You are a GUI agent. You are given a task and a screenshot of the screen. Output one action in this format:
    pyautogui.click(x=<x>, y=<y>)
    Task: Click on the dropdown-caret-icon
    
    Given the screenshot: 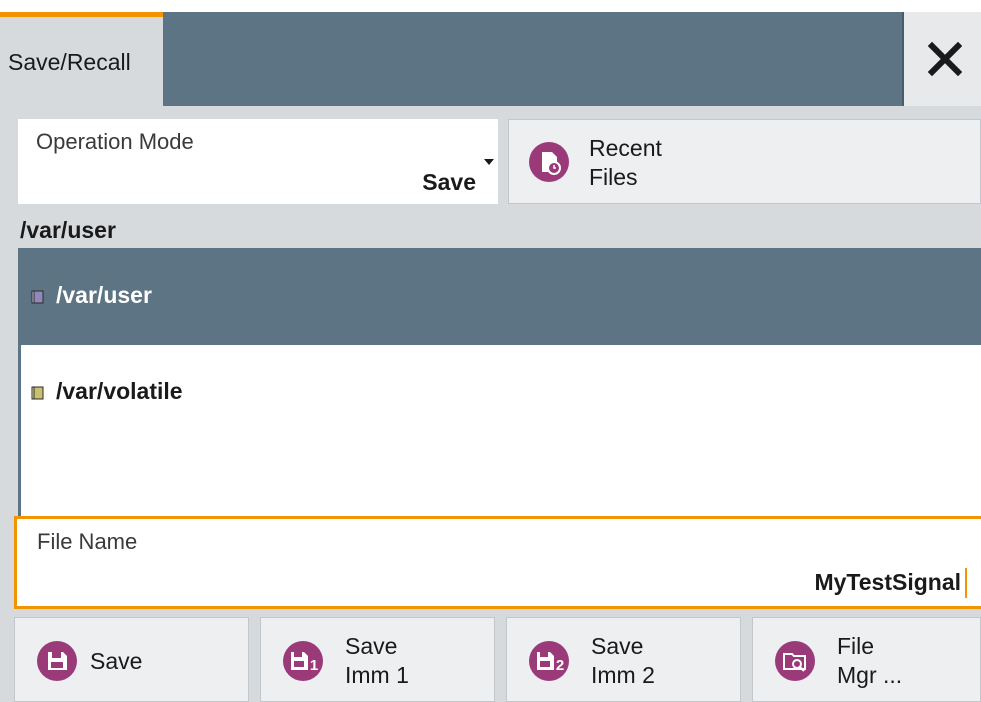 What is the action you would take?
    pyautogui.click(x=489, y=162)
    